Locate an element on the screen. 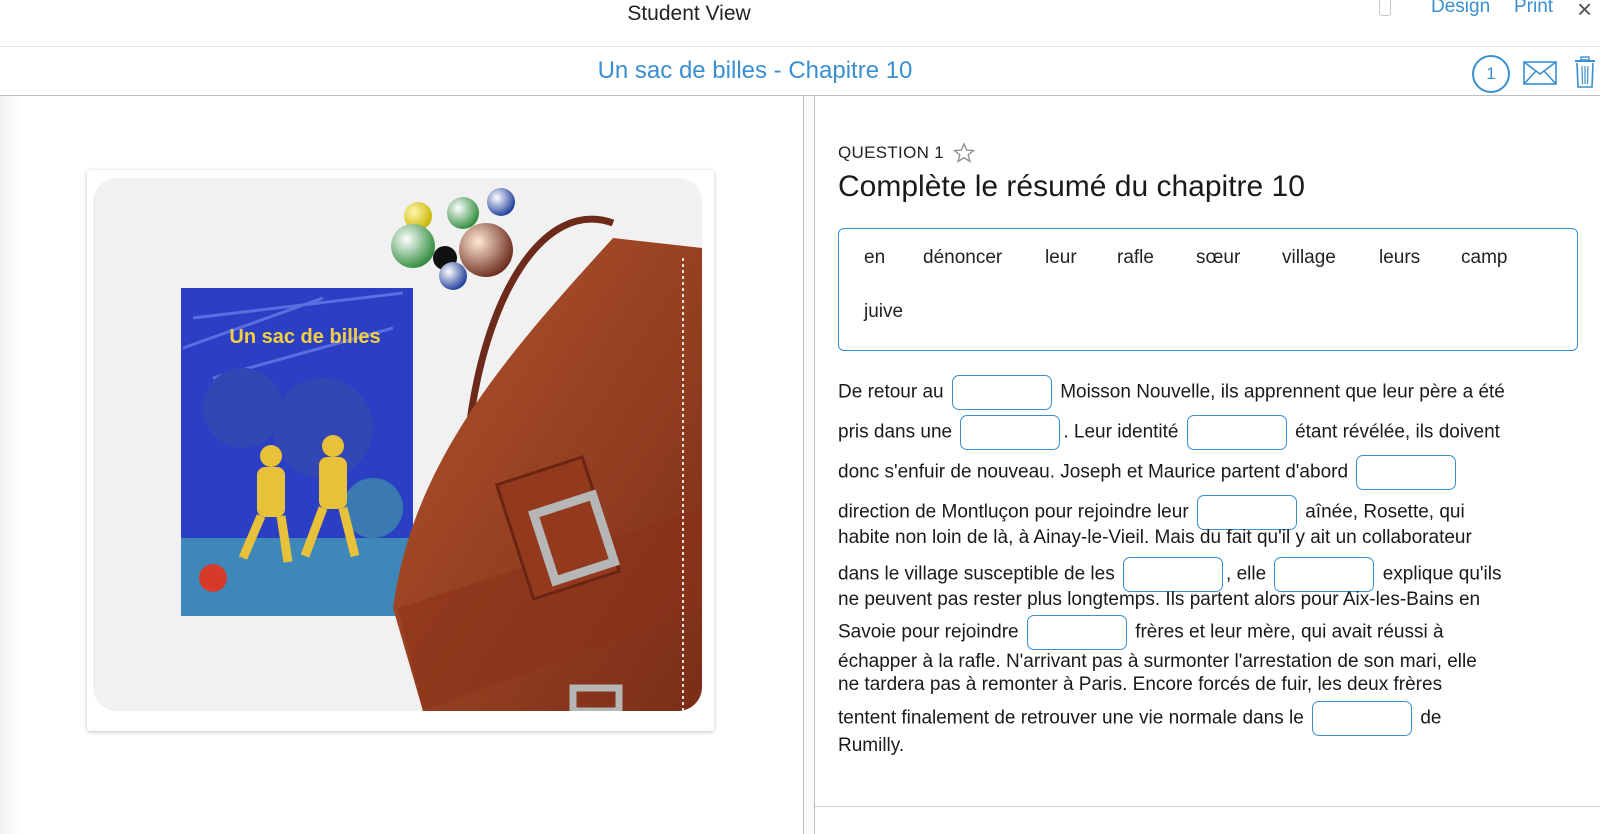 Image resolution: width=1600 pixels, height=834 pixels. bottom-divider is located at coordinates (1207, 806).